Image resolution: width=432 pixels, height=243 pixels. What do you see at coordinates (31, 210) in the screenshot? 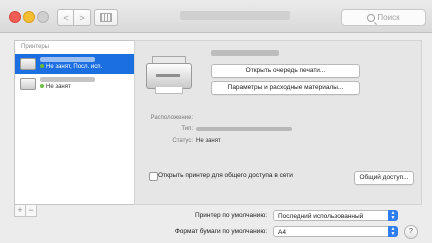
I see `remove-printer-button: −` at bounding box center [31, 210].